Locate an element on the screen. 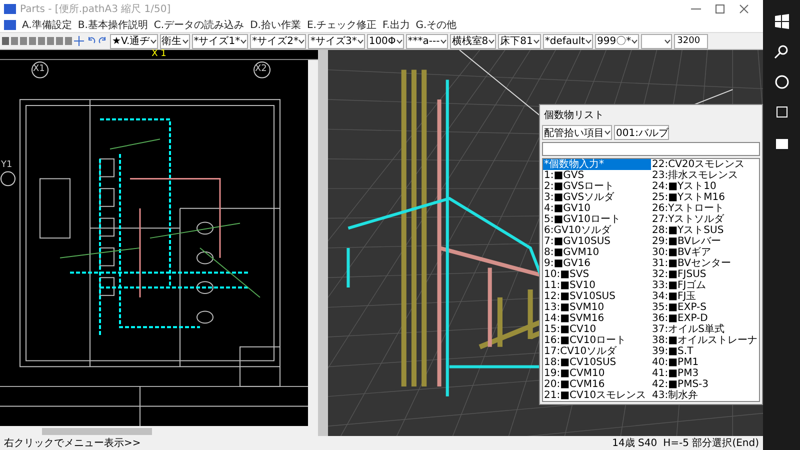 The height and width of the screenshot is (450, 800). menu-item: A.準備設定 is located at coordinates (47, 25).